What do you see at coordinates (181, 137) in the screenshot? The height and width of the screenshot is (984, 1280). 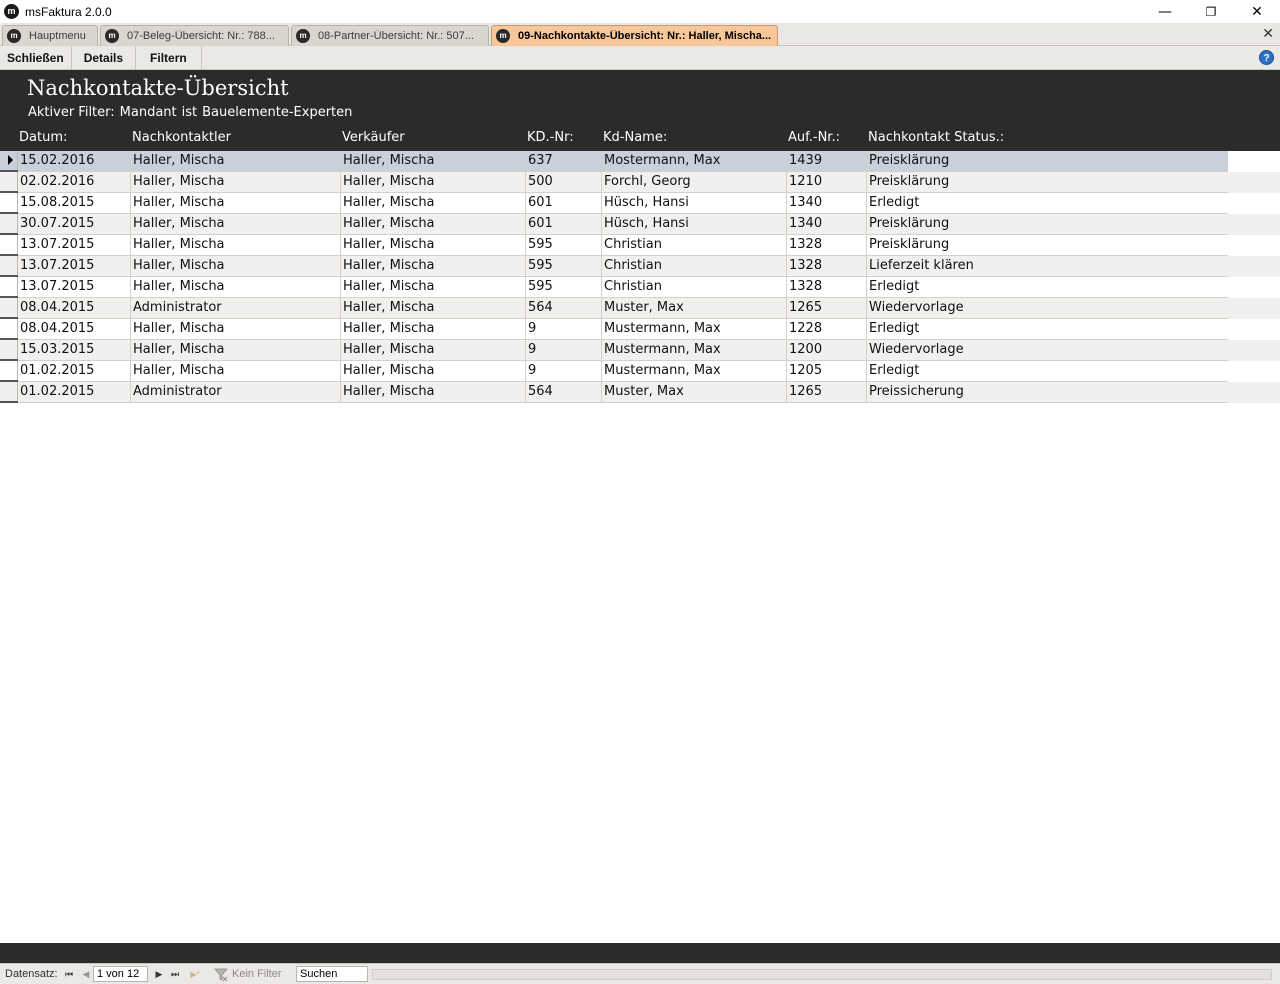 I see `column-header-nachkontaktler: Nachkontaktler` at bounding box center [181, 137].